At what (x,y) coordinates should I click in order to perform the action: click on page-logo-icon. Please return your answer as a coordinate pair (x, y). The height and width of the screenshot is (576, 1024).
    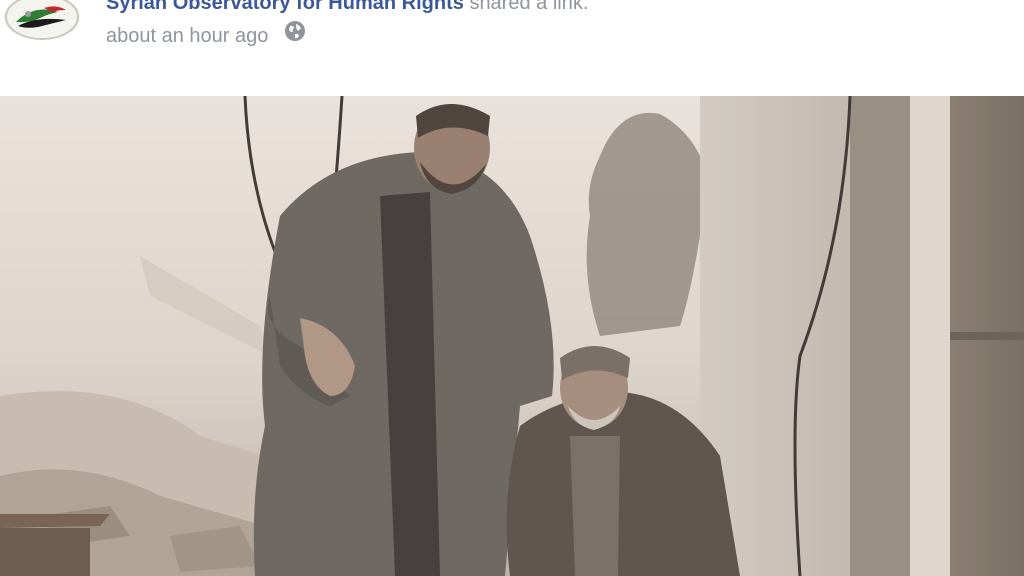
    Looking at the image, I should click on (42, 20).